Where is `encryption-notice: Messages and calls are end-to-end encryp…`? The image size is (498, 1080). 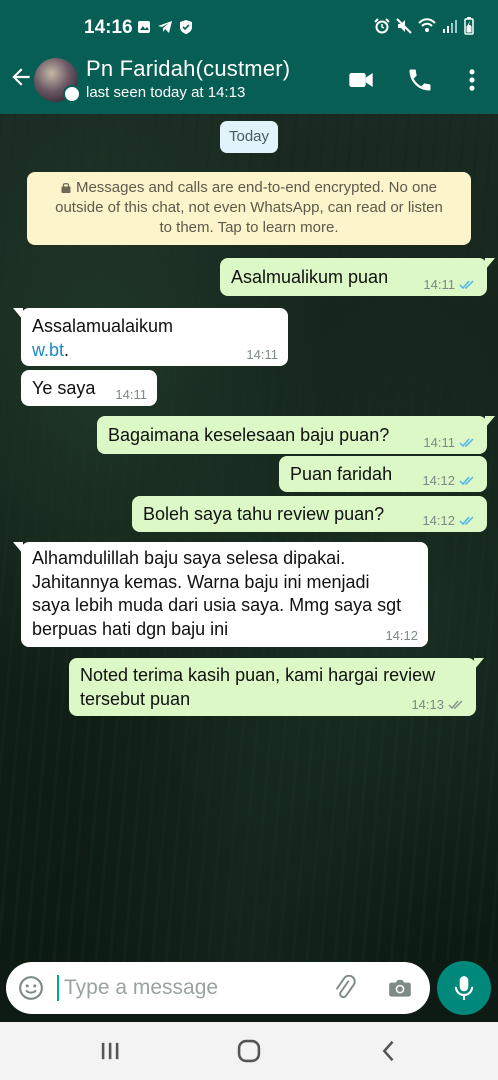 encryption-notice: Messages and calls are end-to-end encryp… is located at coordinates (249, 208).